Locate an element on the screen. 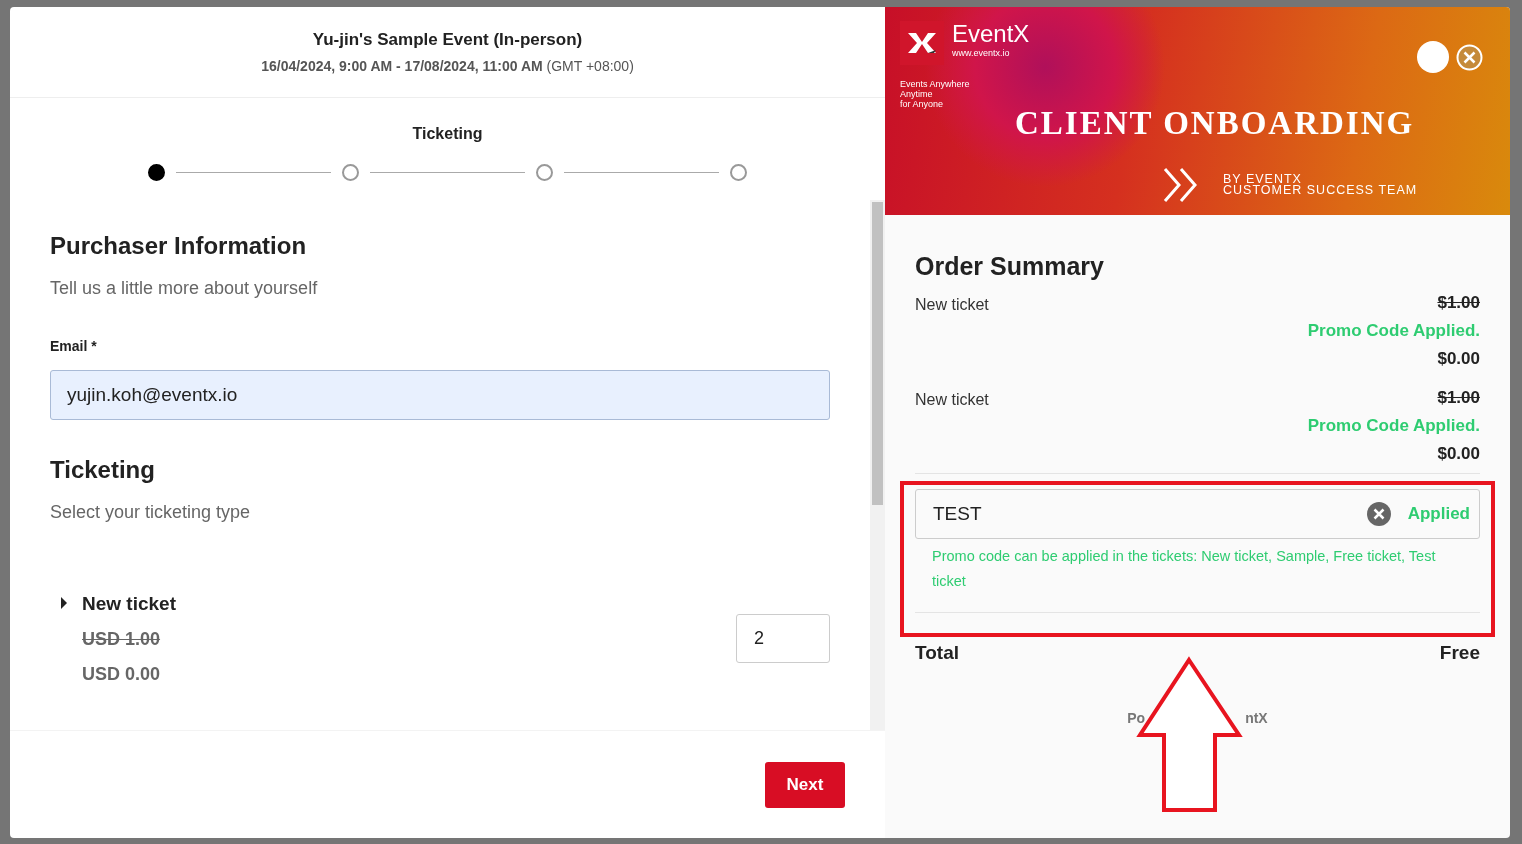 The width and height of the screenshot is (1522, 844). field-label: Email * is located at coordinates (74, 346).